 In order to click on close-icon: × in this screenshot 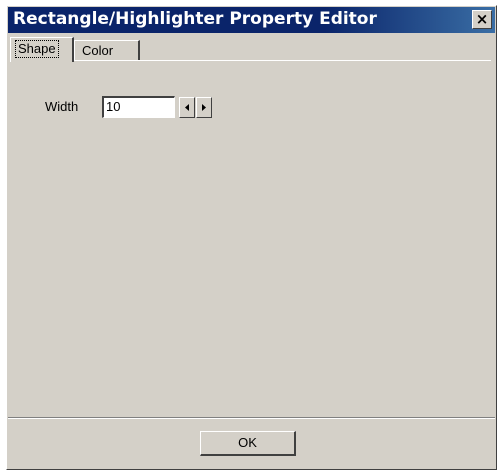, I will do `click(482, 19)`.